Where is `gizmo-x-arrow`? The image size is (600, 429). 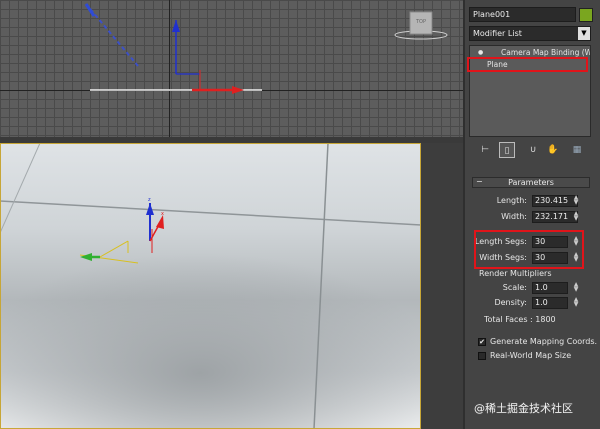 gizmo-x-arrow is located at coordinates (238, 90).